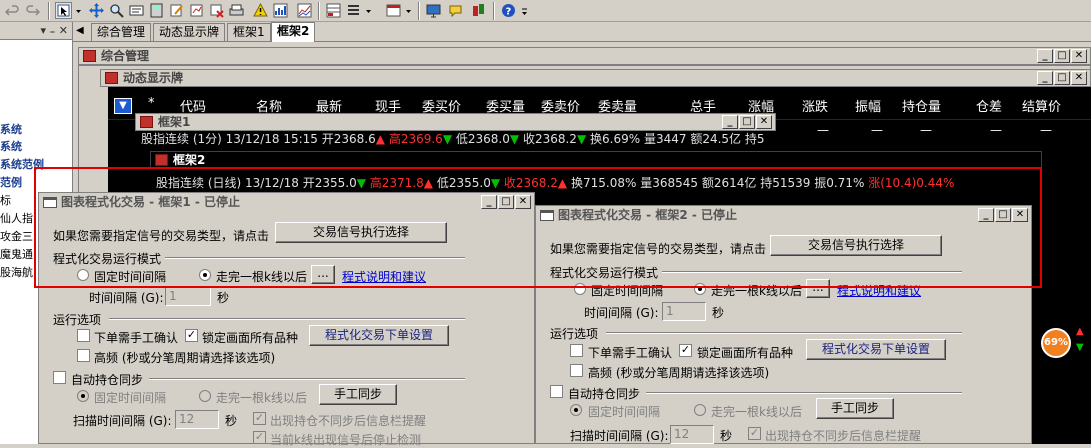 This screenshot has width=1091, height=448. Describe the element at coordinates (703, 105) in the screenshot. I see `board-col-header: 总手` at that location.